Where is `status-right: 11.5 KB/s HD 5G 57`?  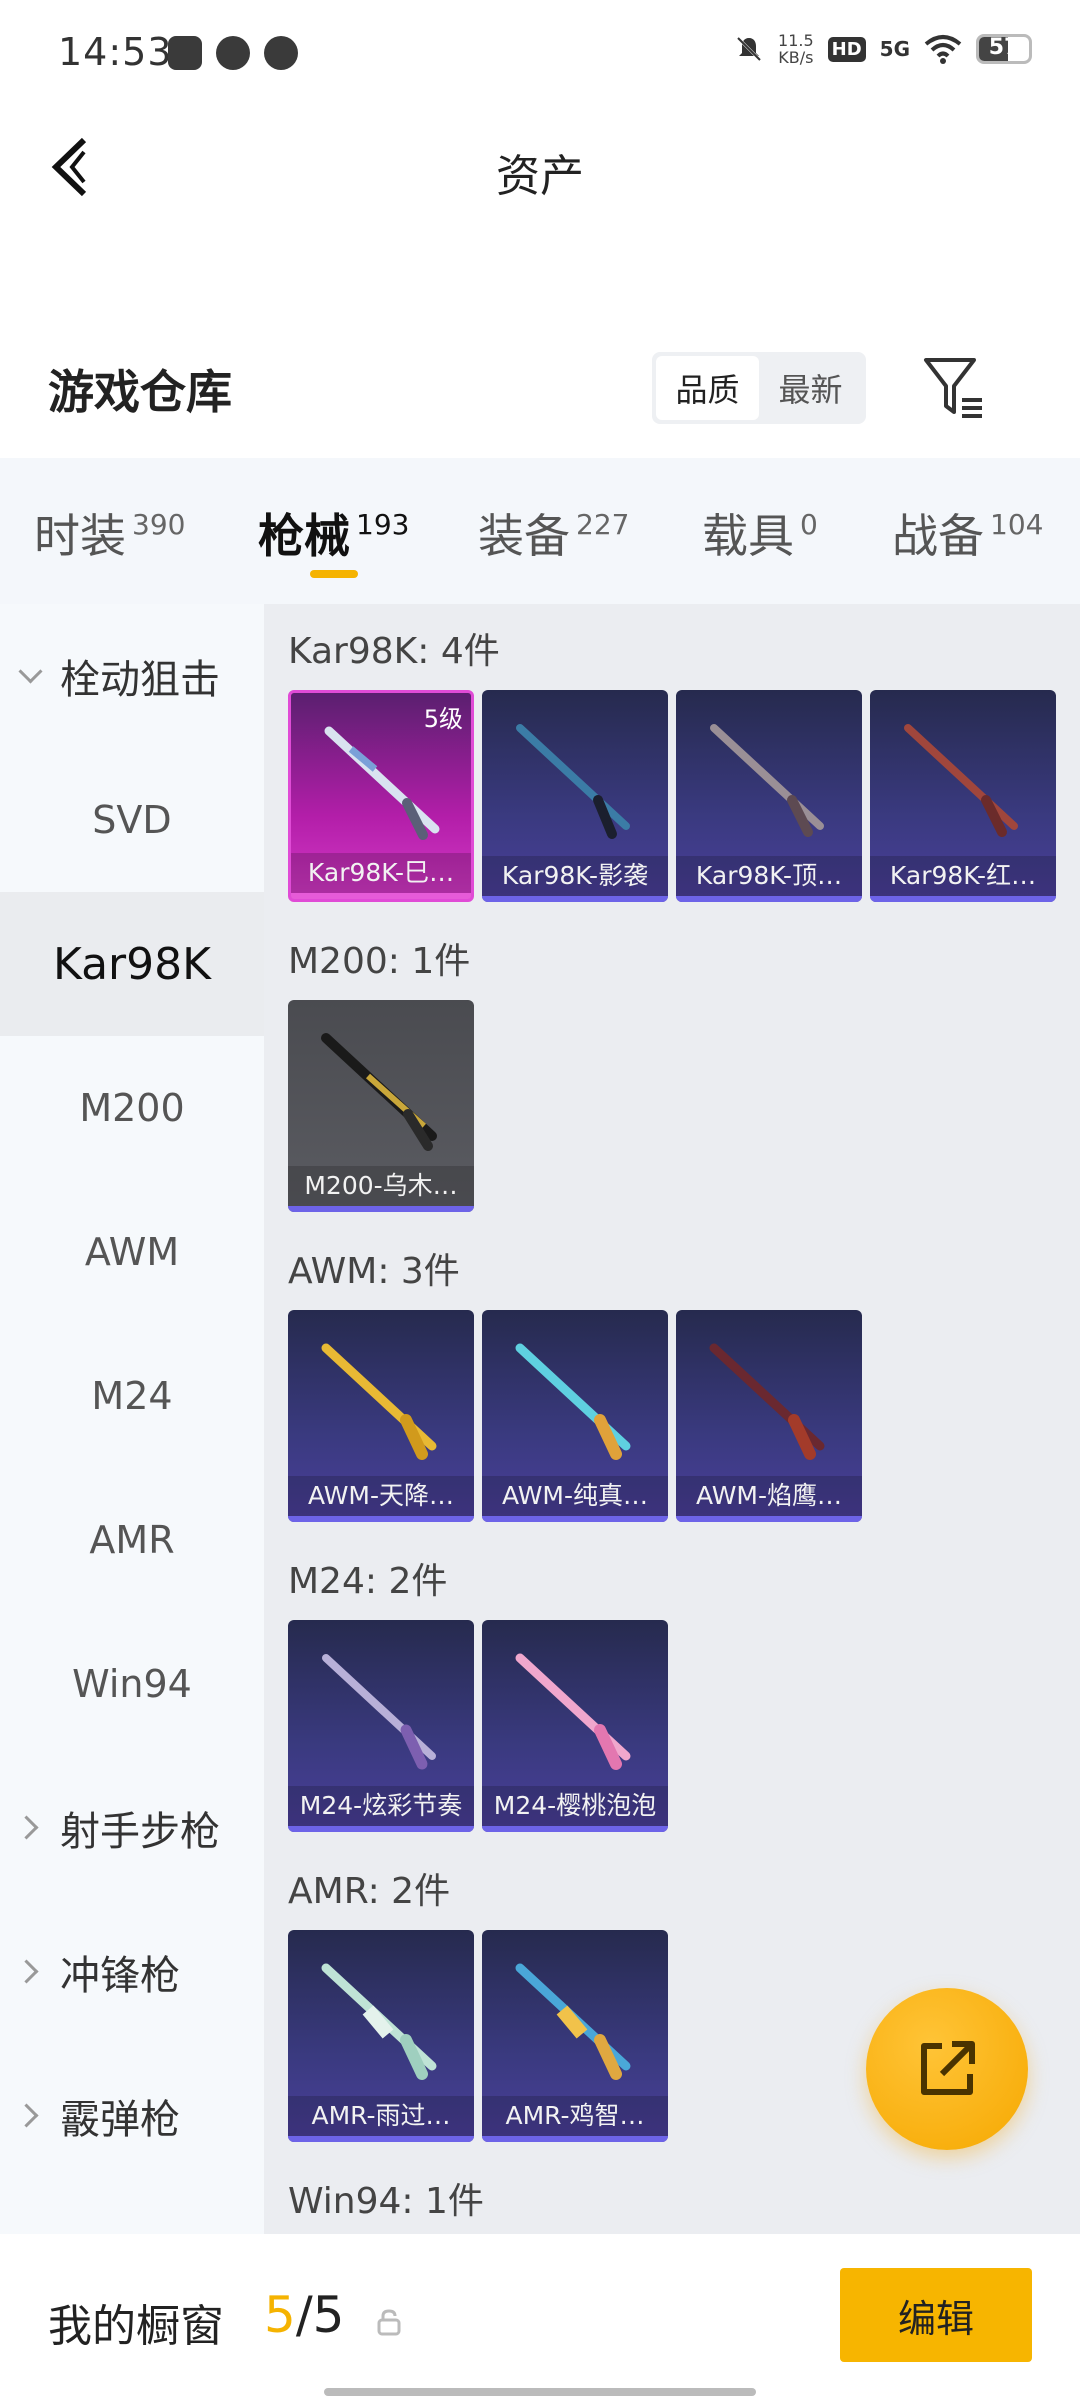 status-right: 11.5 KB/s HD 5G 57 is located at coordinates (883, 49).